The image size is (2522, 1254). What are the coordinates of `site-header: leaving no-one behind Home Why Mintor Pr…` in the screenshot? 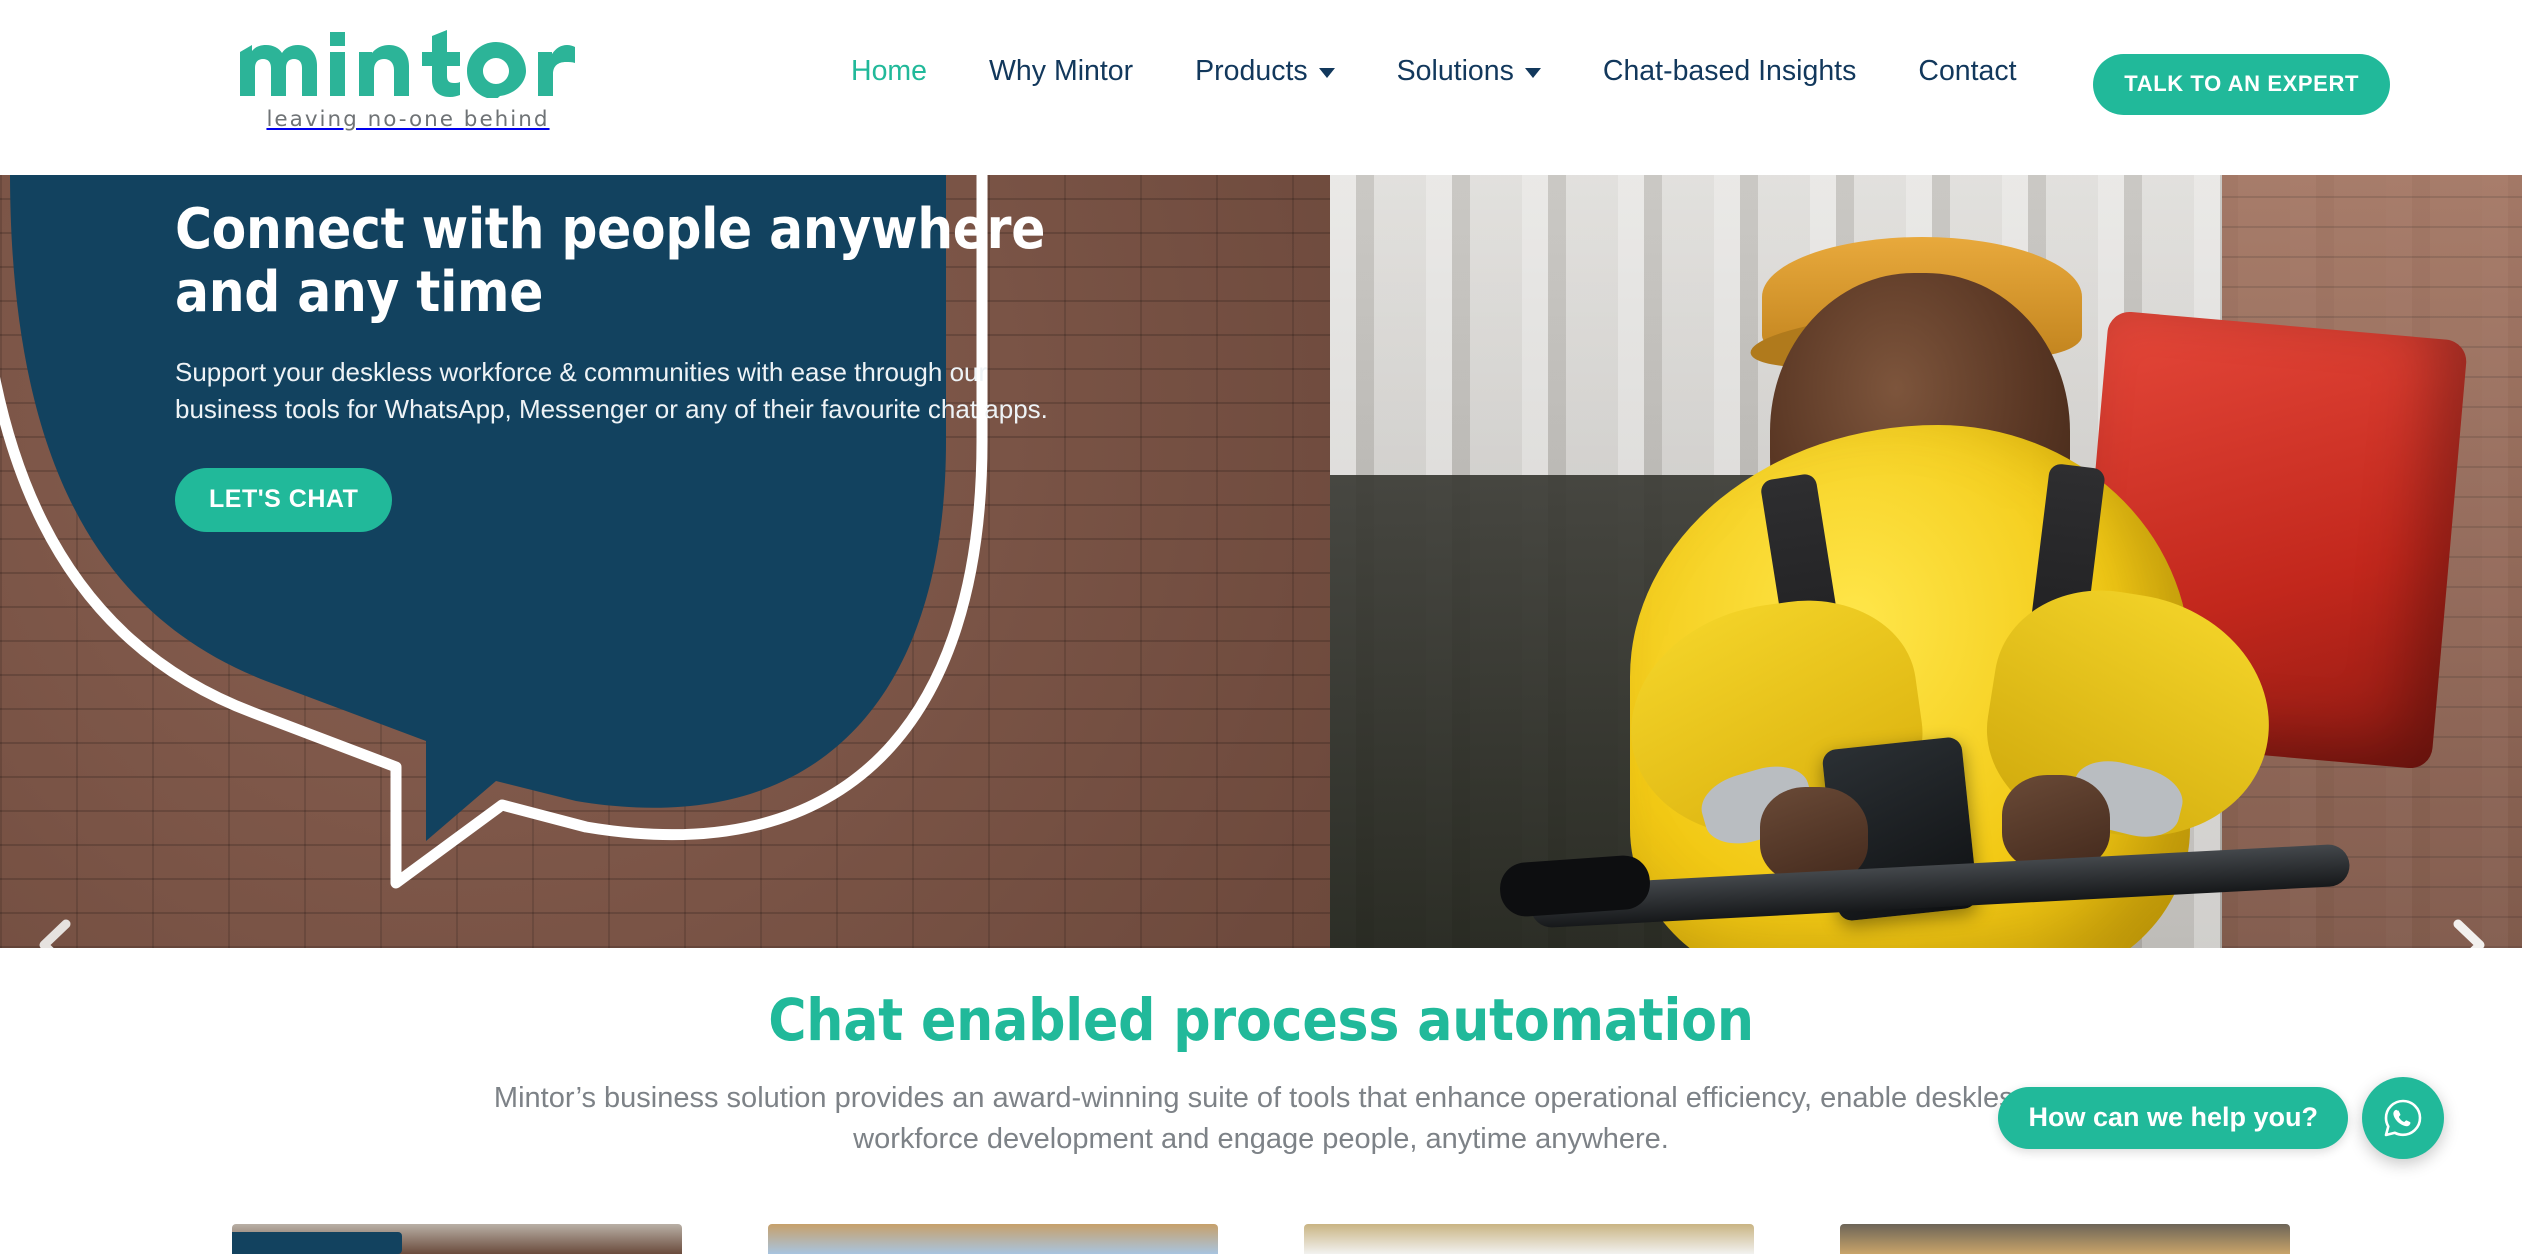 It's located at (1261, 87).